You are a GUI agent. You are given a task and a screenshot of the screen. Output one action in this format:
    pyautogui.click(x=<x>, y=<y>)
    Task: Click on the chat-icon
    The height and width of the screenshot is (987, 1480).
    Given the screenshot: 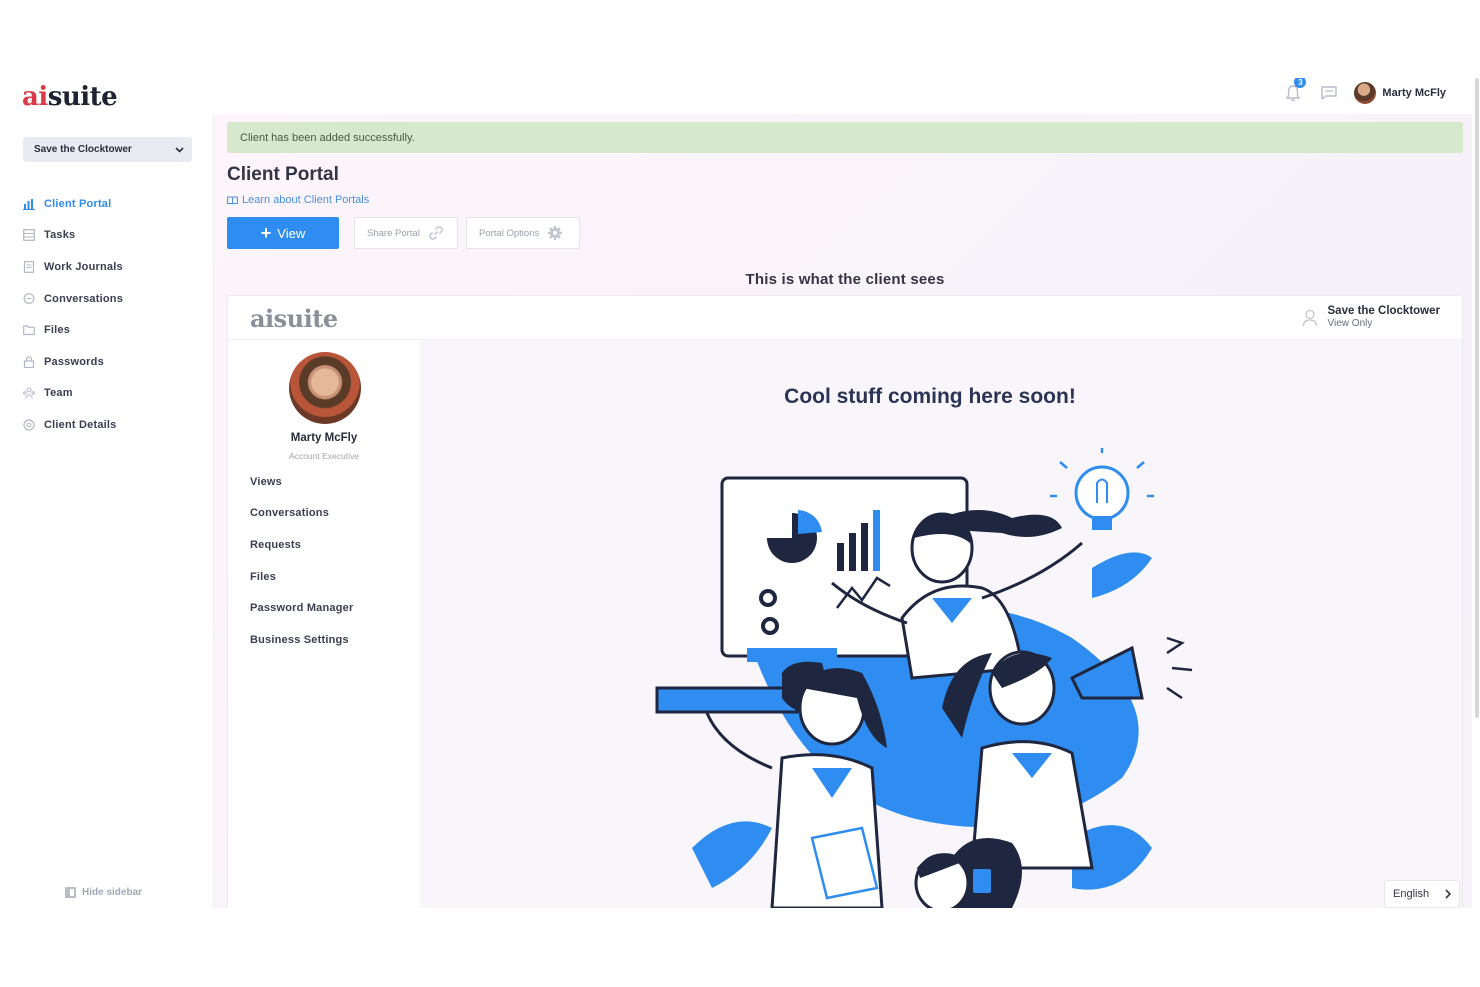 What is the action you would take?
    pyautogui.click(x=29, y=299)
    